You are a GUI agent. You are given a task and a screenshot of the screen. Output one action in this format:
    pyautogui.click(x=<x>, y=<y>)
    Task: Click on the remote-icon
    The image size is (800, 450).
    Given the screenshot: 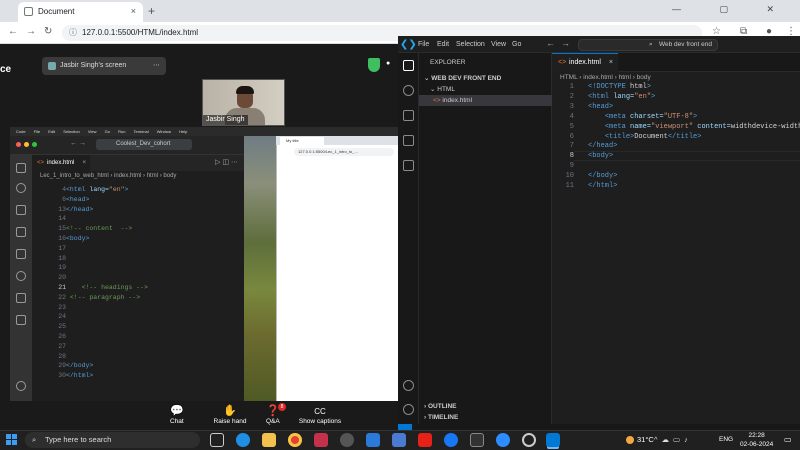 What is the action you would take?
    pyautogui.click(x=21, y=276)
    